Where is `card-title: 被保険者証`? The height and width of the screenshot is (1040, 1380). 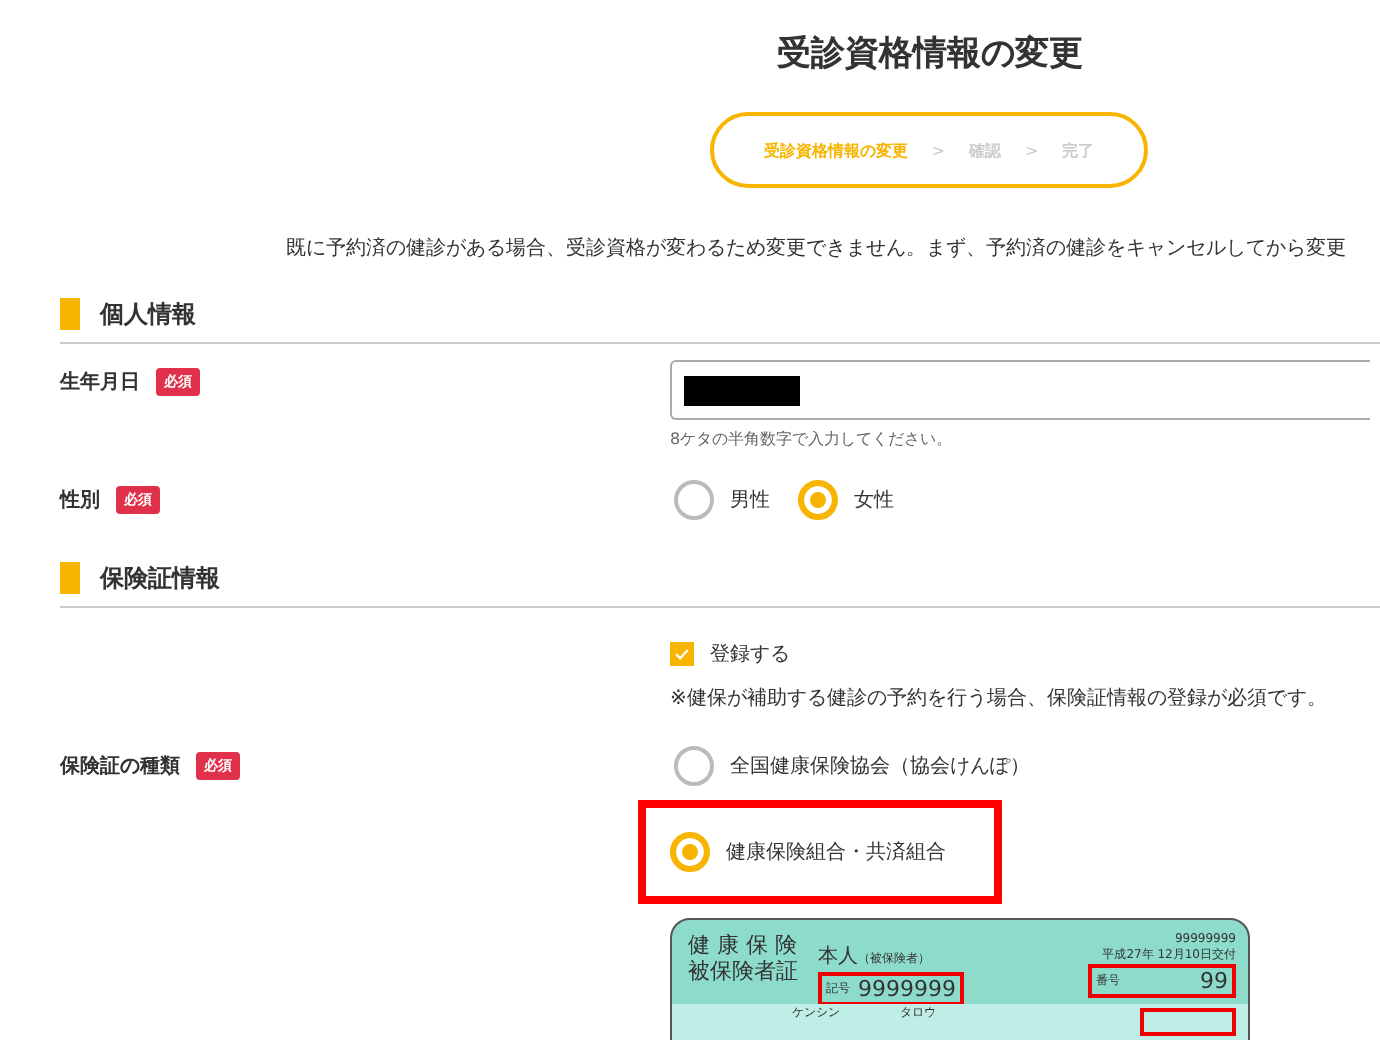 card-title: 被保険者証 is located at coordinates (743, 971).